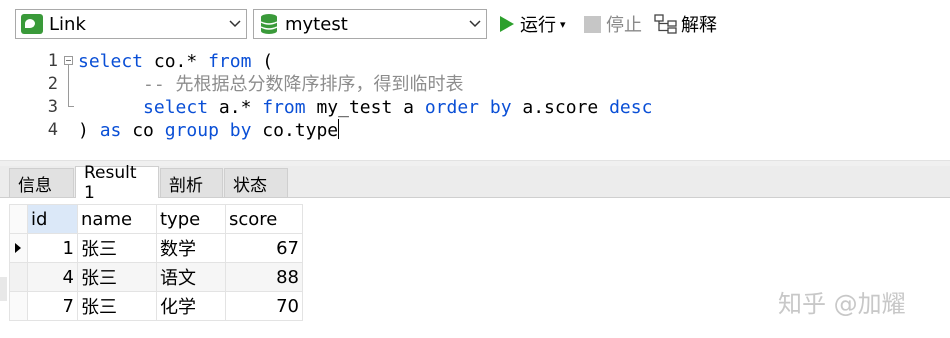 The image size is (950, 338). I want to click on cell-id: 4, so click(52, 277).